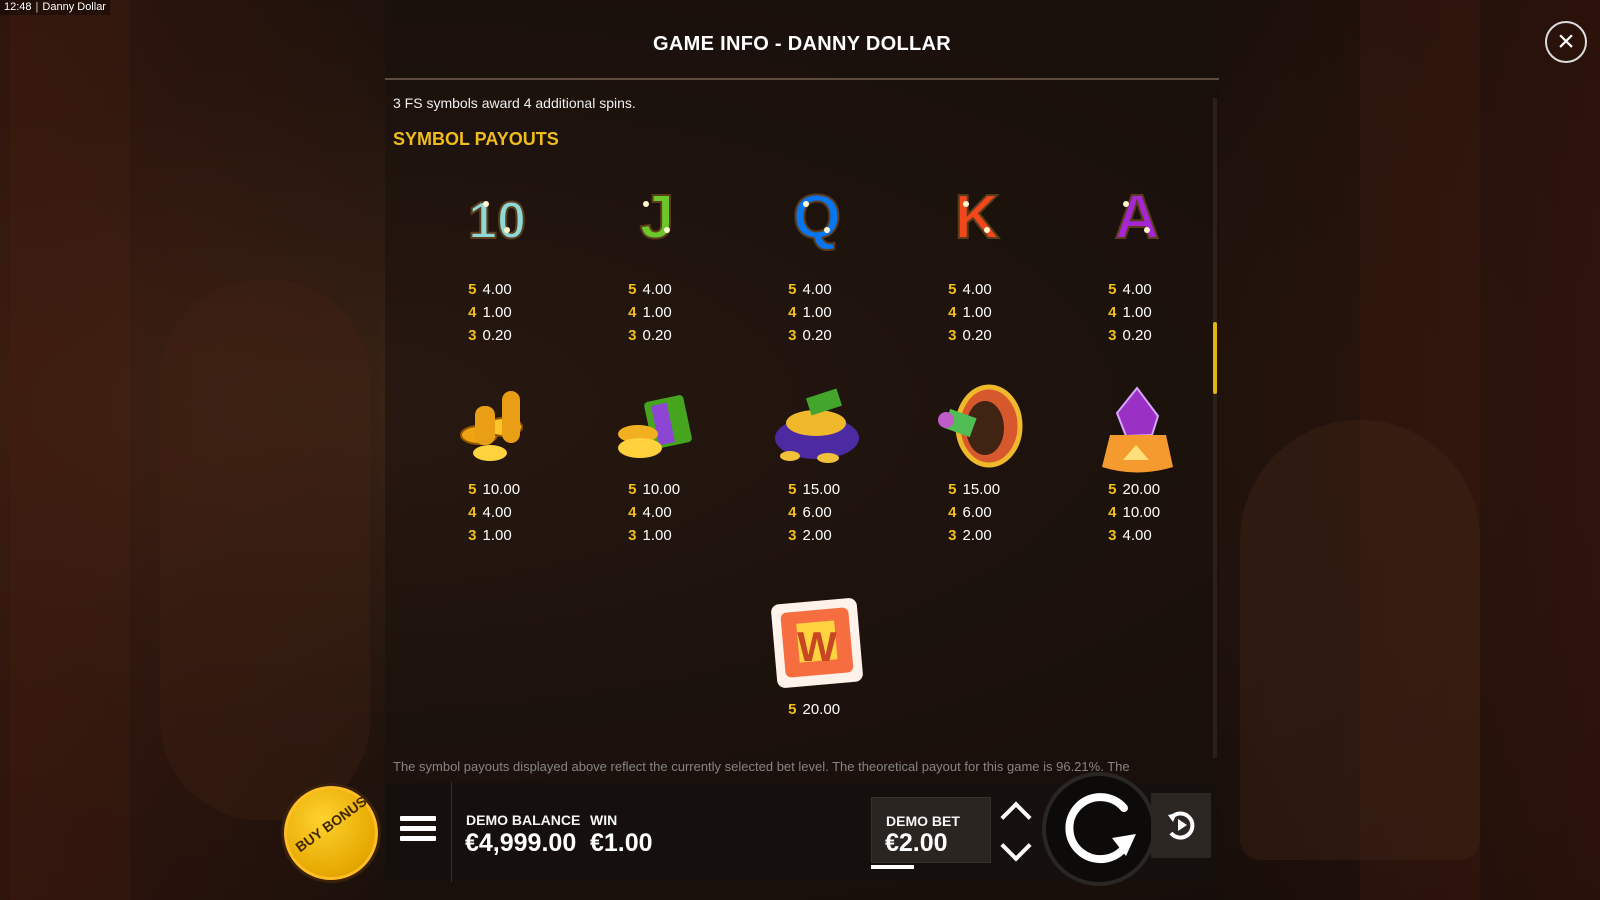  What do you see at coordinates (265, 550) in the screenshot?
I see `background-mascot-left` at bounding box center [265, 550].